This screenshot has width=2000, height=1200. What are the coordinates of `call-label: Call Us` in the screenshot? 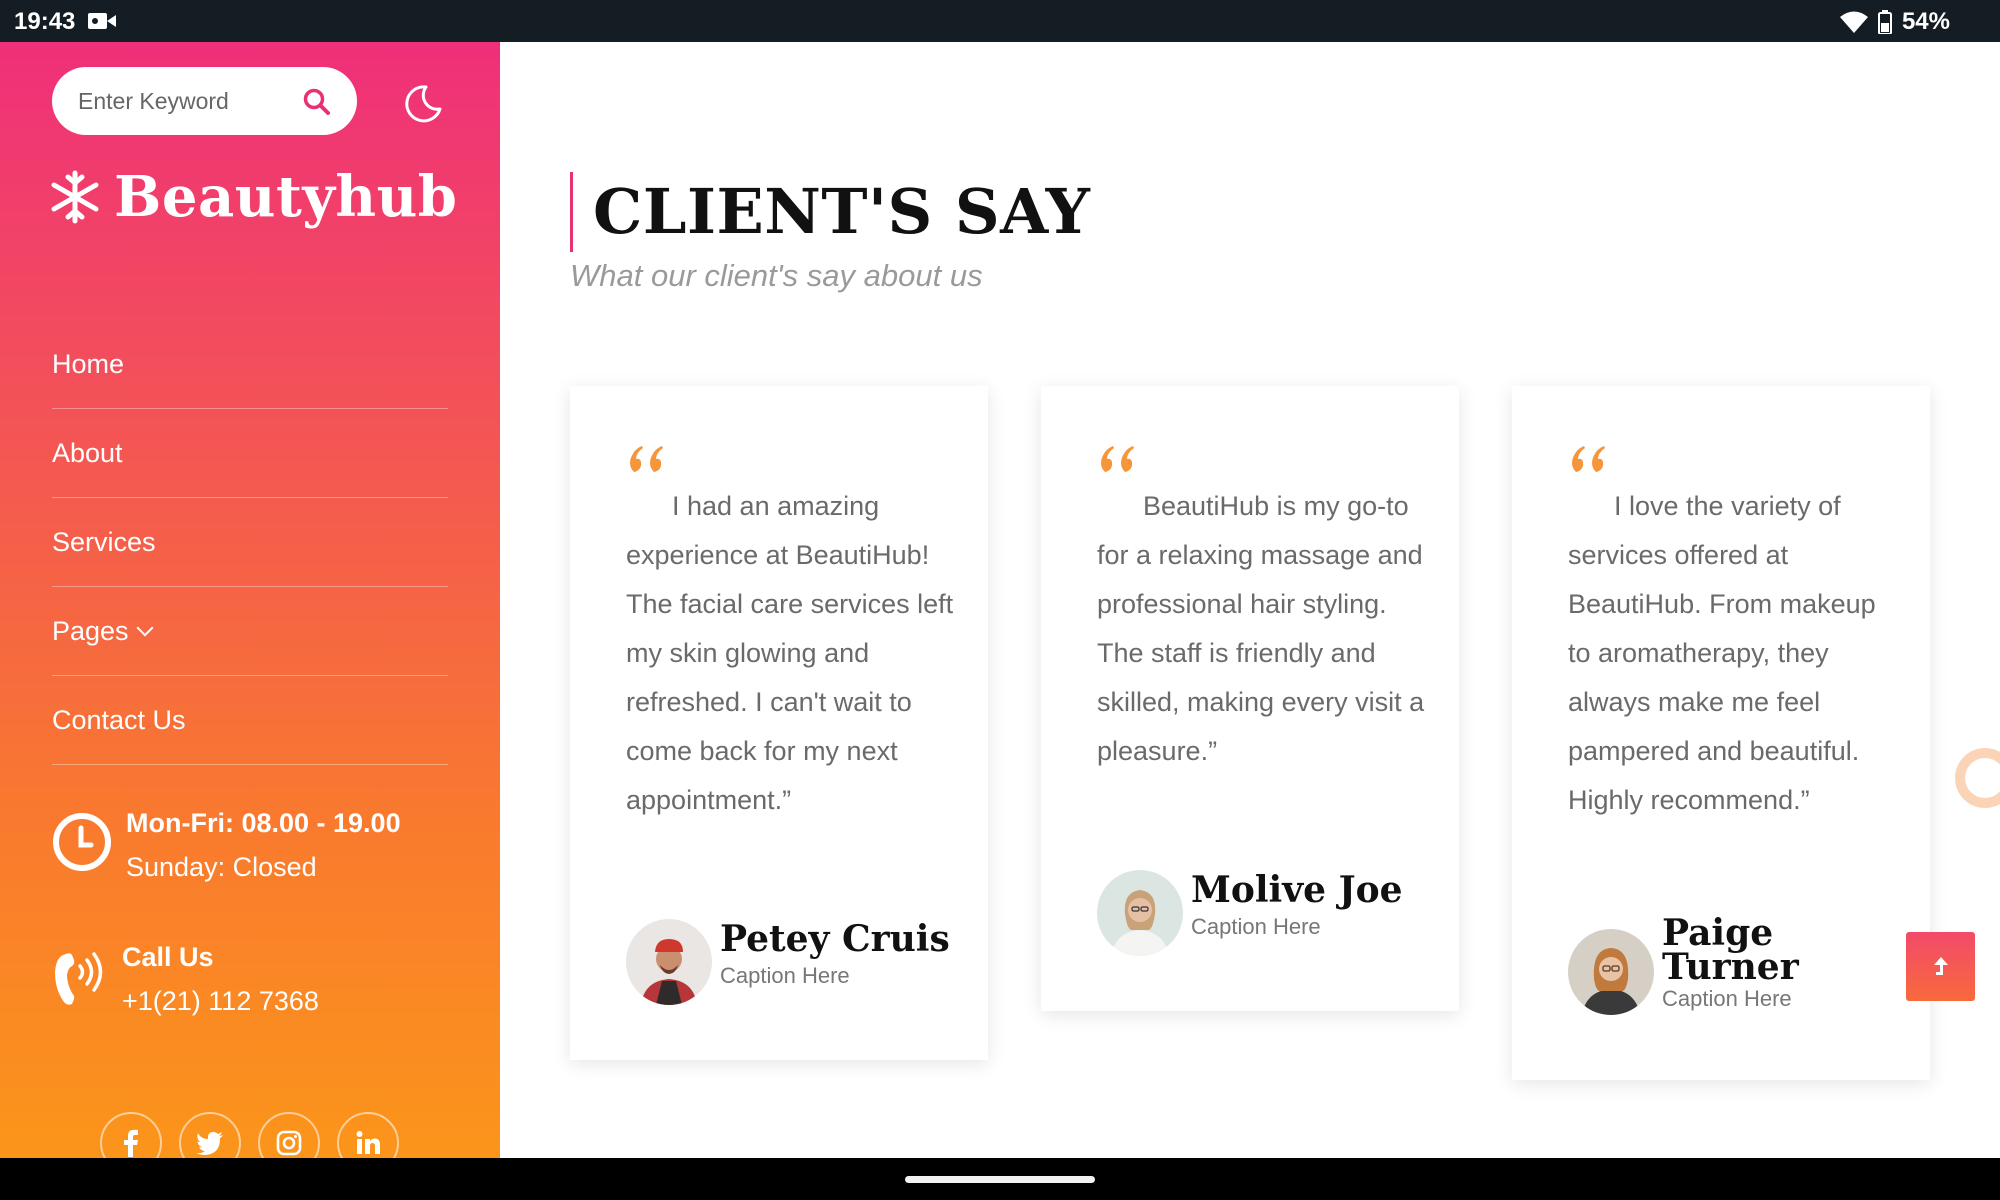 It's located at (168, 957).